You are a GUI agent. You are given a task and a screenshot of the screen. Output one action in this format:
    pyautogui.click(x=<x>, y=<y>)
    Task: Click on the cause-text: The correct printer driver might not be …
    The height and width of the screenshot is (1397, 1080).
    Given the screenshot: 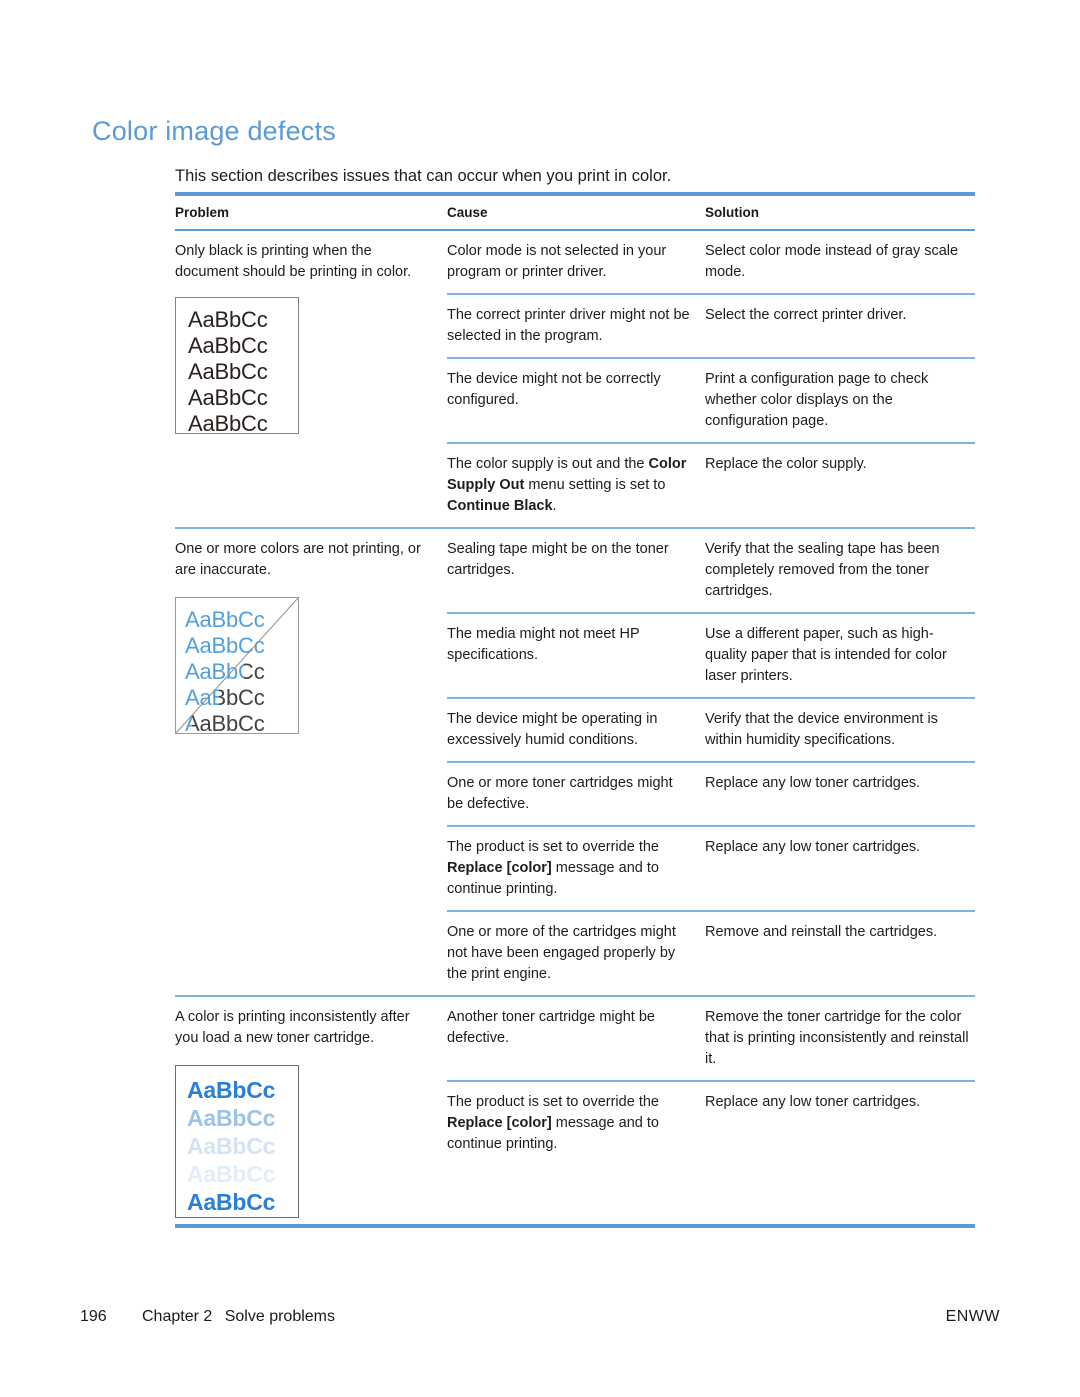 What is the action you would take?
    pyautogui.click(x=568, y=326)
    